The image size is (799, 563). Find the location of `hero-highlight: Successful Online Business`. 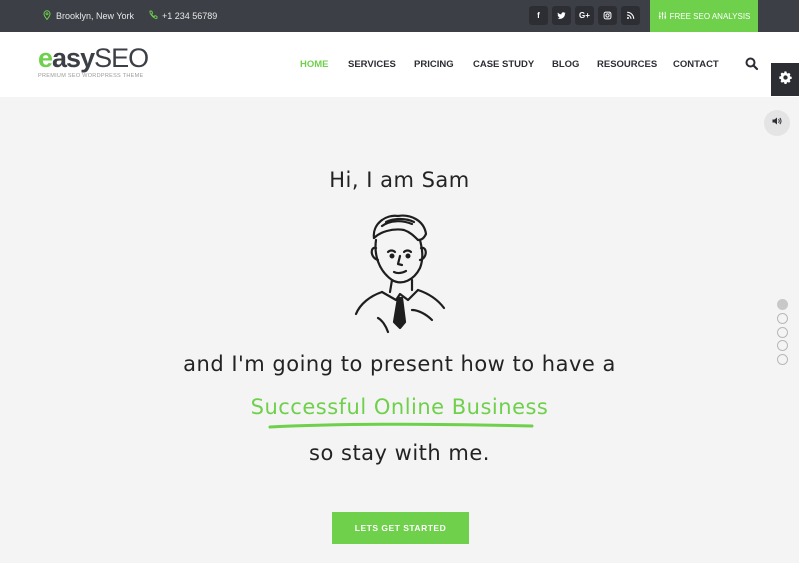

hero-highlight: Successful Online Business is located at coordinates (399, 407).